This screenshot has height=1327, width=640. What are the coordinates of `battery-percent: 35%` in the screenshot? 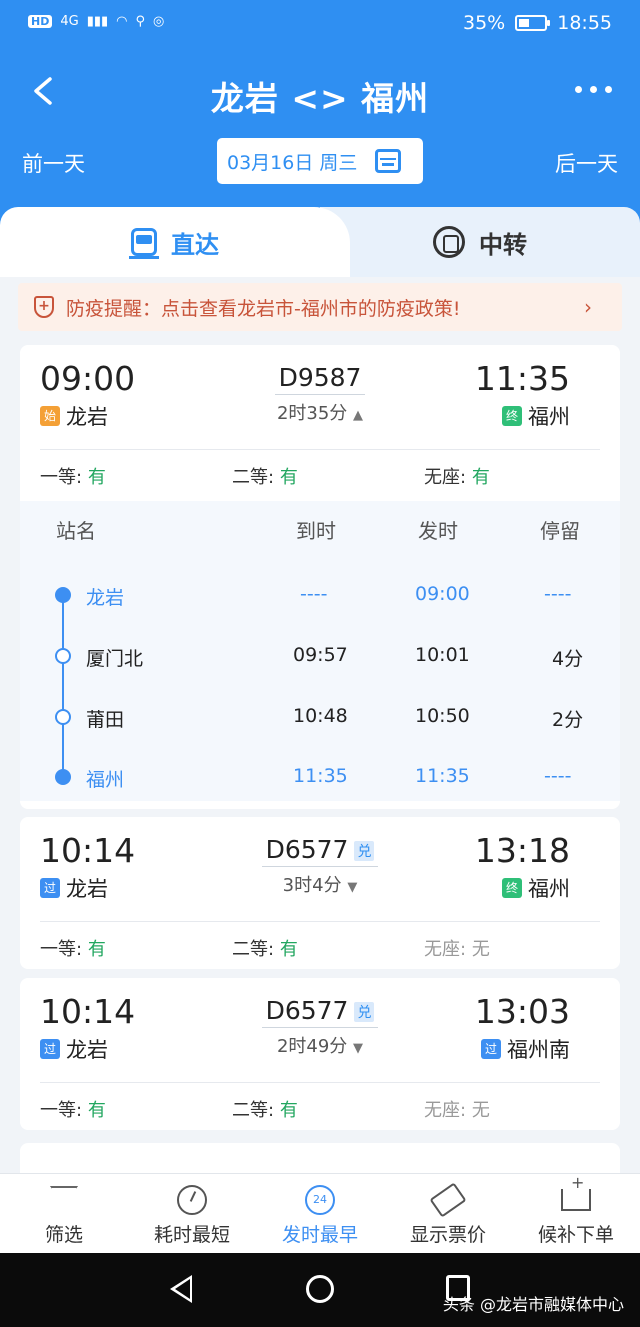 It's located at (484, 23).